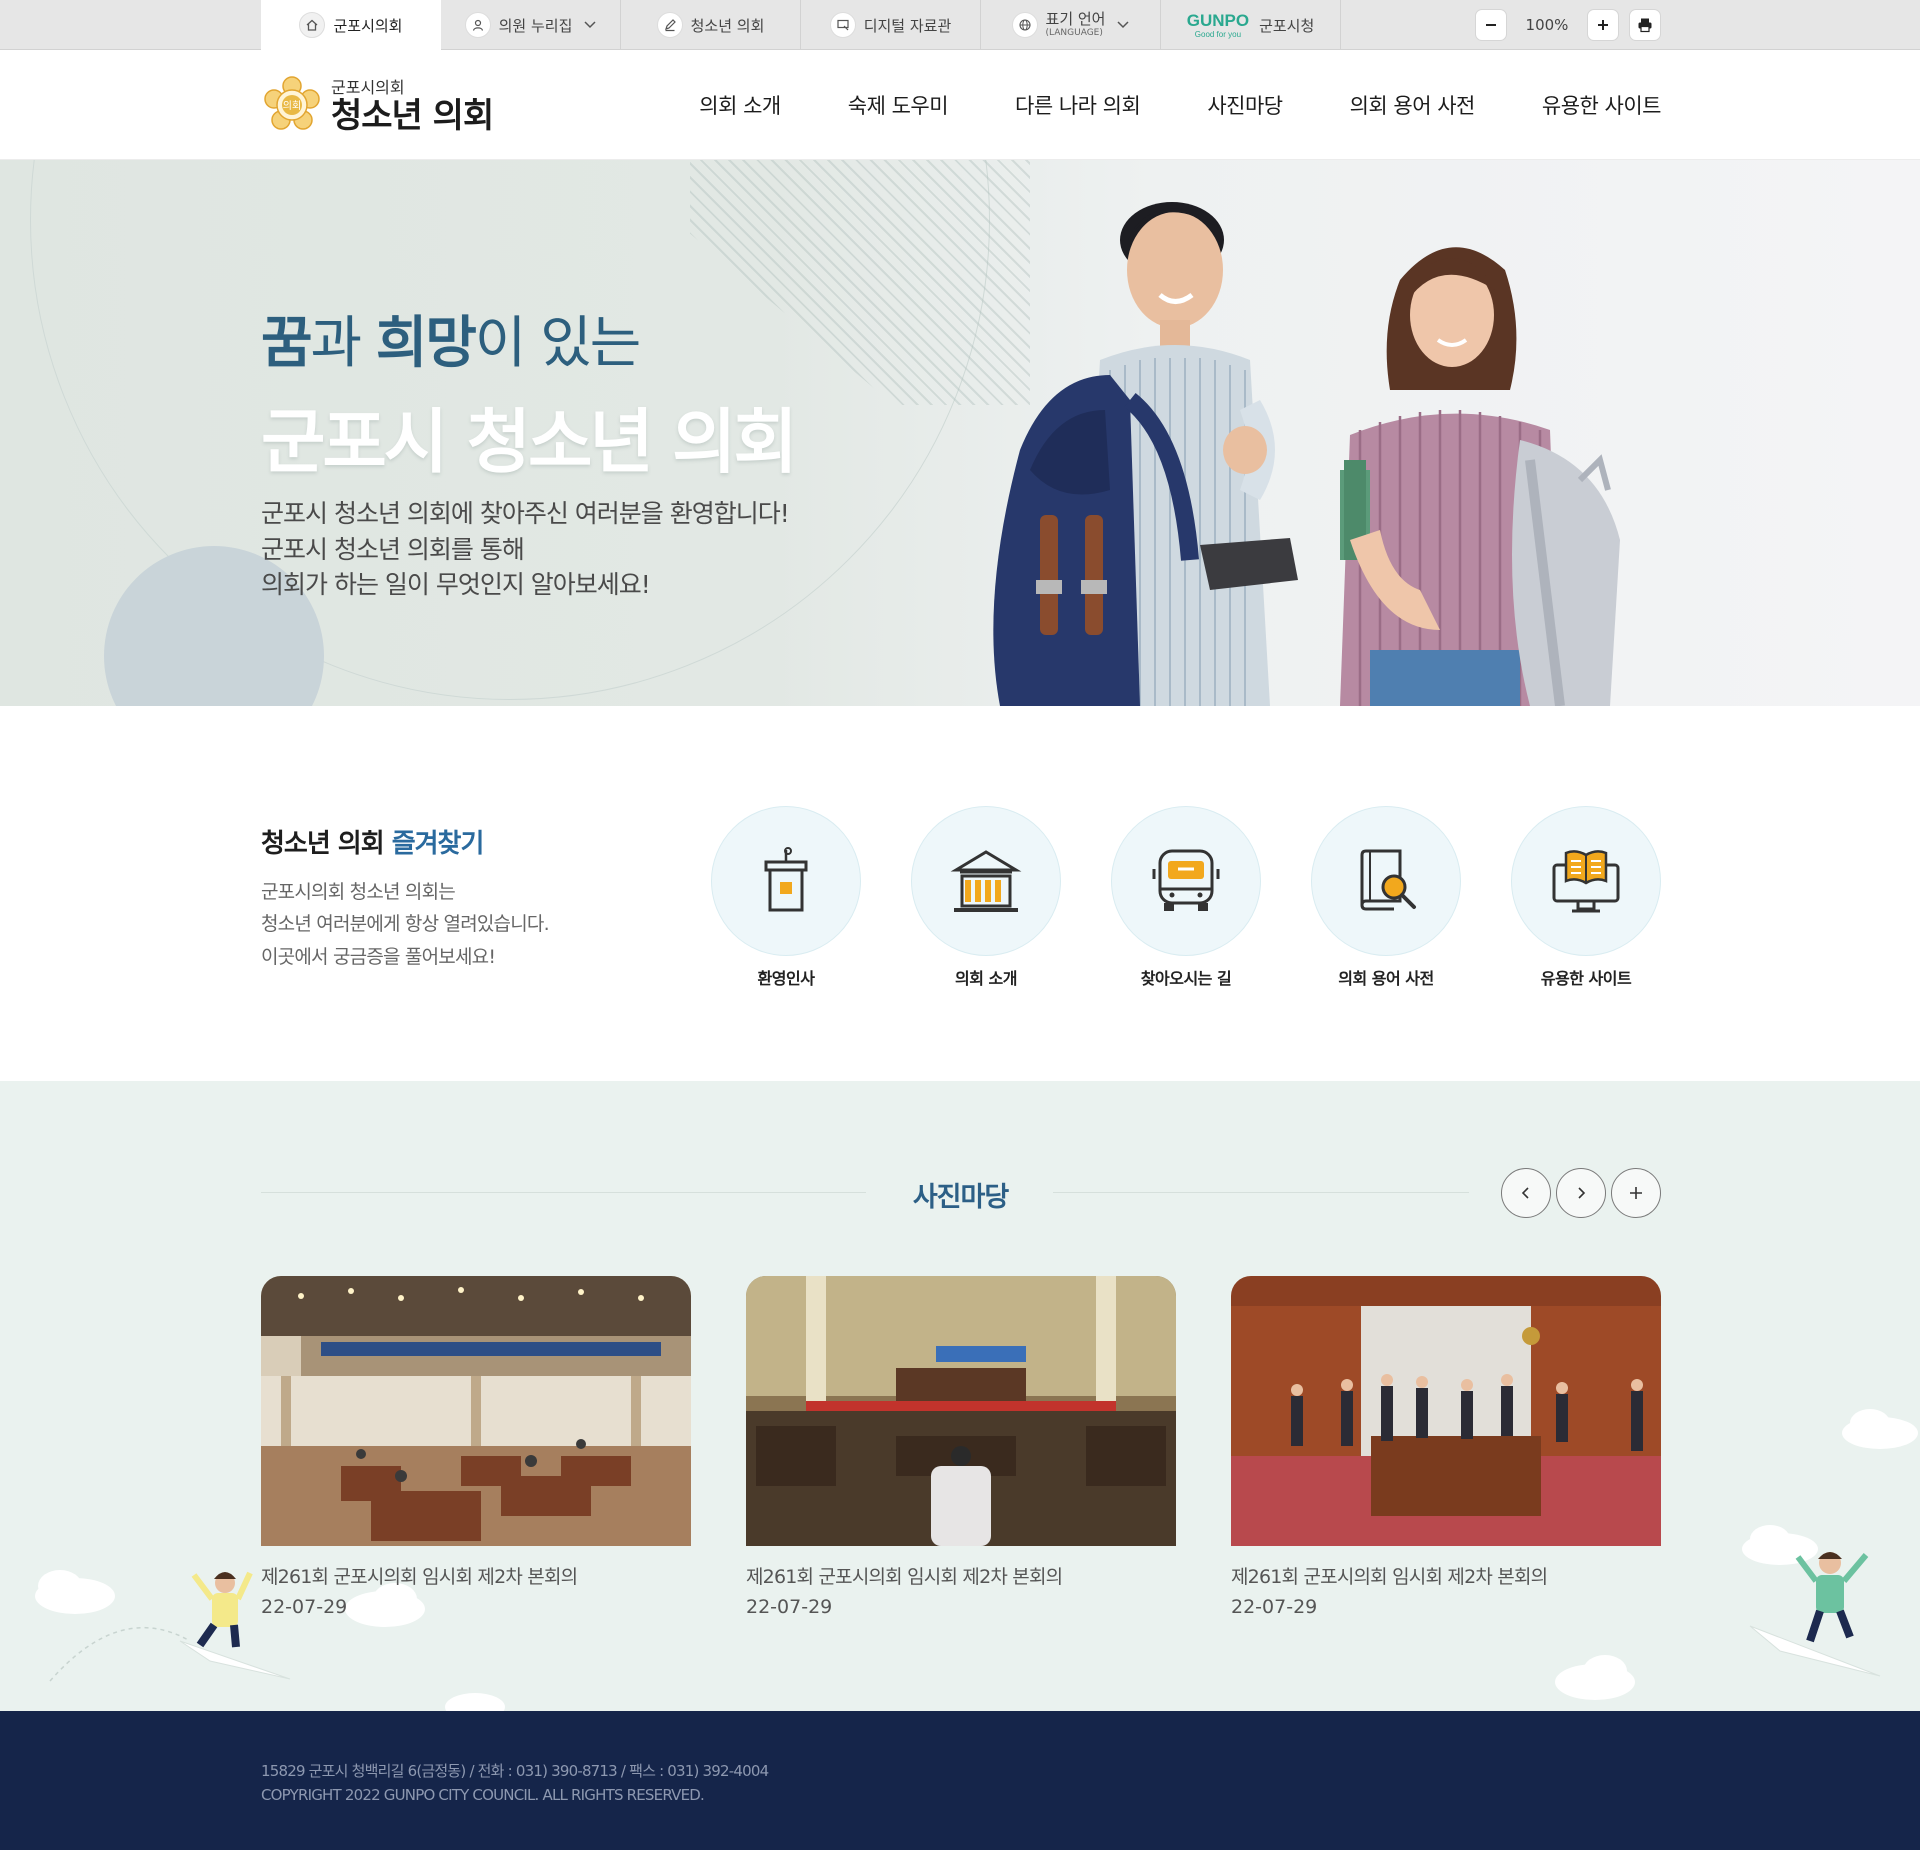 Image resolution: width=1920 pixels, height=1850 pixels. What do you see at coordinates (1218, 20) in the screenshot?
I see `gunpo-logo-text: GUNPO` at bounding box center [1218, 20].